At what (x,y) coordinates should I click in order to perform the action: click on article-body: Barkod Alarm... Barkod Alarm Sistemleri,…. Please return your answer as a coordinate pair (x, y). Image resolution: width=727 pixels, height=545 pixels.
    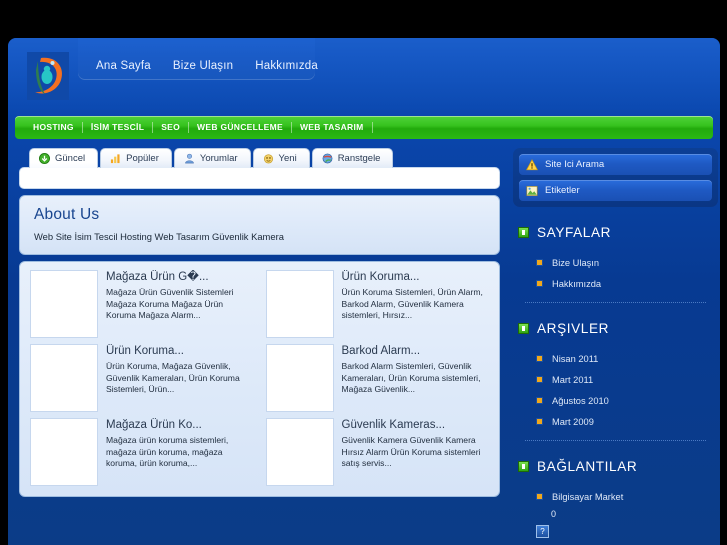
    Looking at the image, I should click on (416, 378).